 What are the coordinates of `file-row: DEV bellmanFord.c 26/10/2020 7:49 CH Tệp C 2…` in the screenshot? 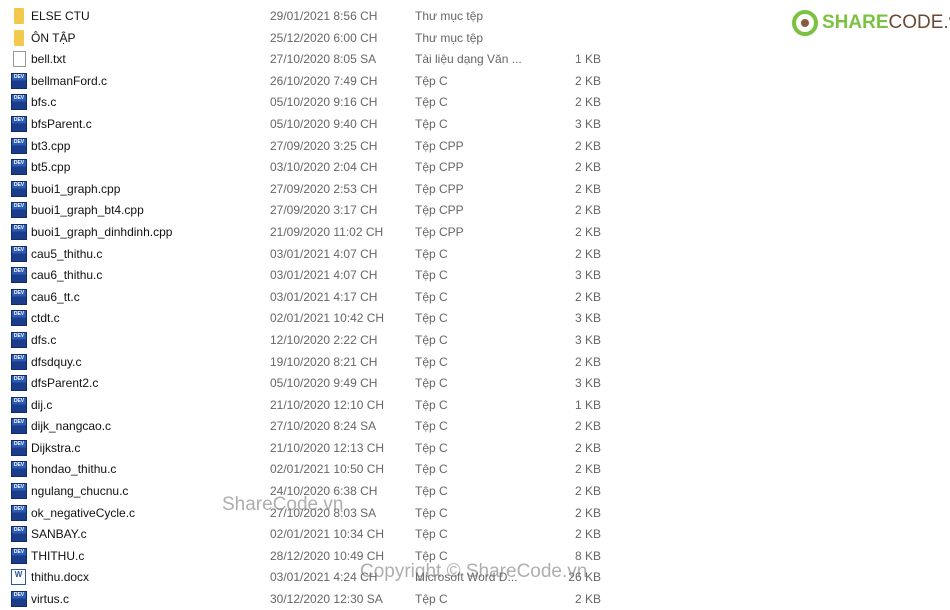 It's located at (310, 81).